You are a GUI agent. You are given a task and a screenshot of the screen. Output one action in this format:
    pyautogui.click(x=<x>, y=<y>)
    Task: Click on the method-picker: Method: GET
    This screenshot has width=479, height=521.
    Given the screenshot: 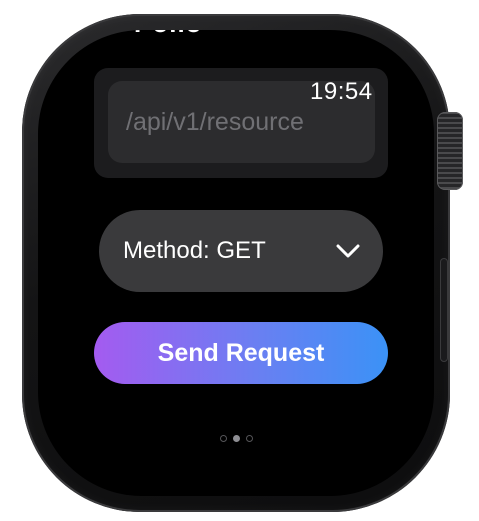 What is the action you would take?
    pyautogui.click(x=241, y=251)
    